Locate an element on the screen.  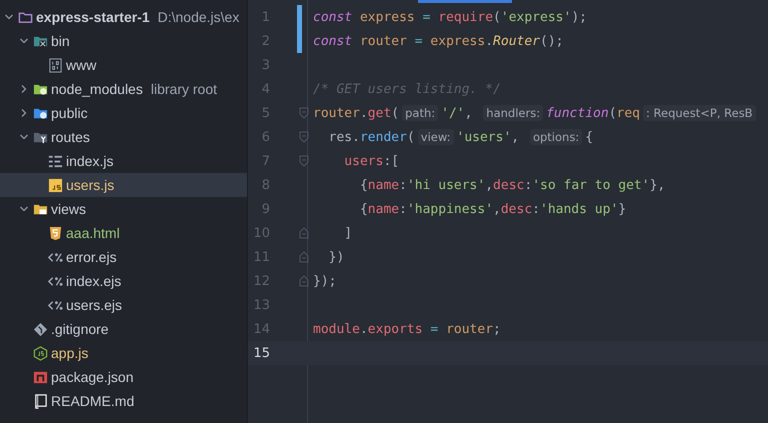
code-text: const express = require('express'); is located at coordinates (450, 17).